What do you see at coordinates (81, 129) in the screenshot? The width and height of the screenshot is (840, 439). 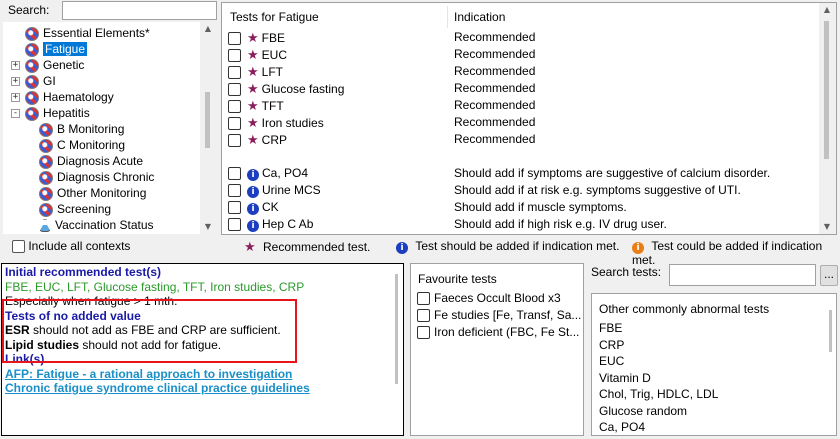 I see `tree-item: B Monitoring` at bounding box center [81, 129].